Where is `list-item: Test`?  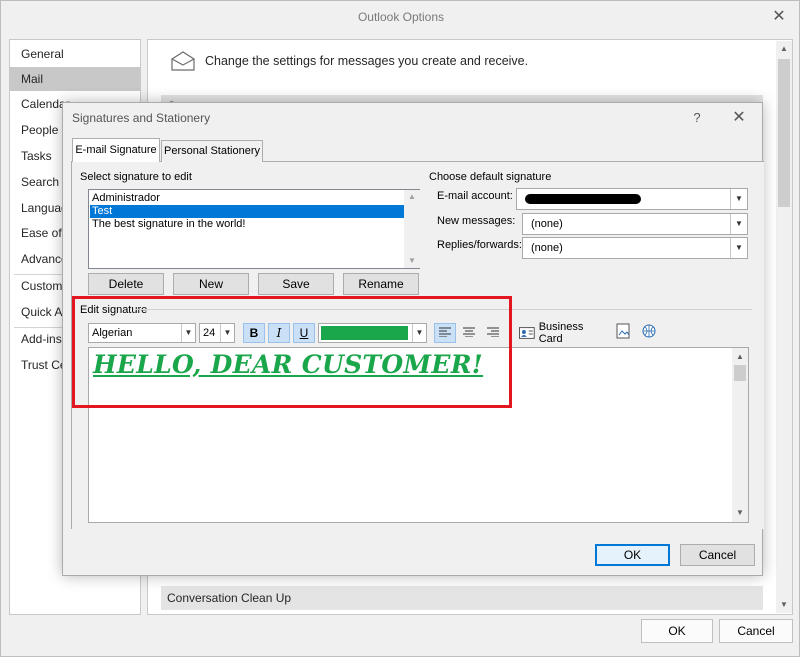 list-item: Test is located at coordinates (247, 211).